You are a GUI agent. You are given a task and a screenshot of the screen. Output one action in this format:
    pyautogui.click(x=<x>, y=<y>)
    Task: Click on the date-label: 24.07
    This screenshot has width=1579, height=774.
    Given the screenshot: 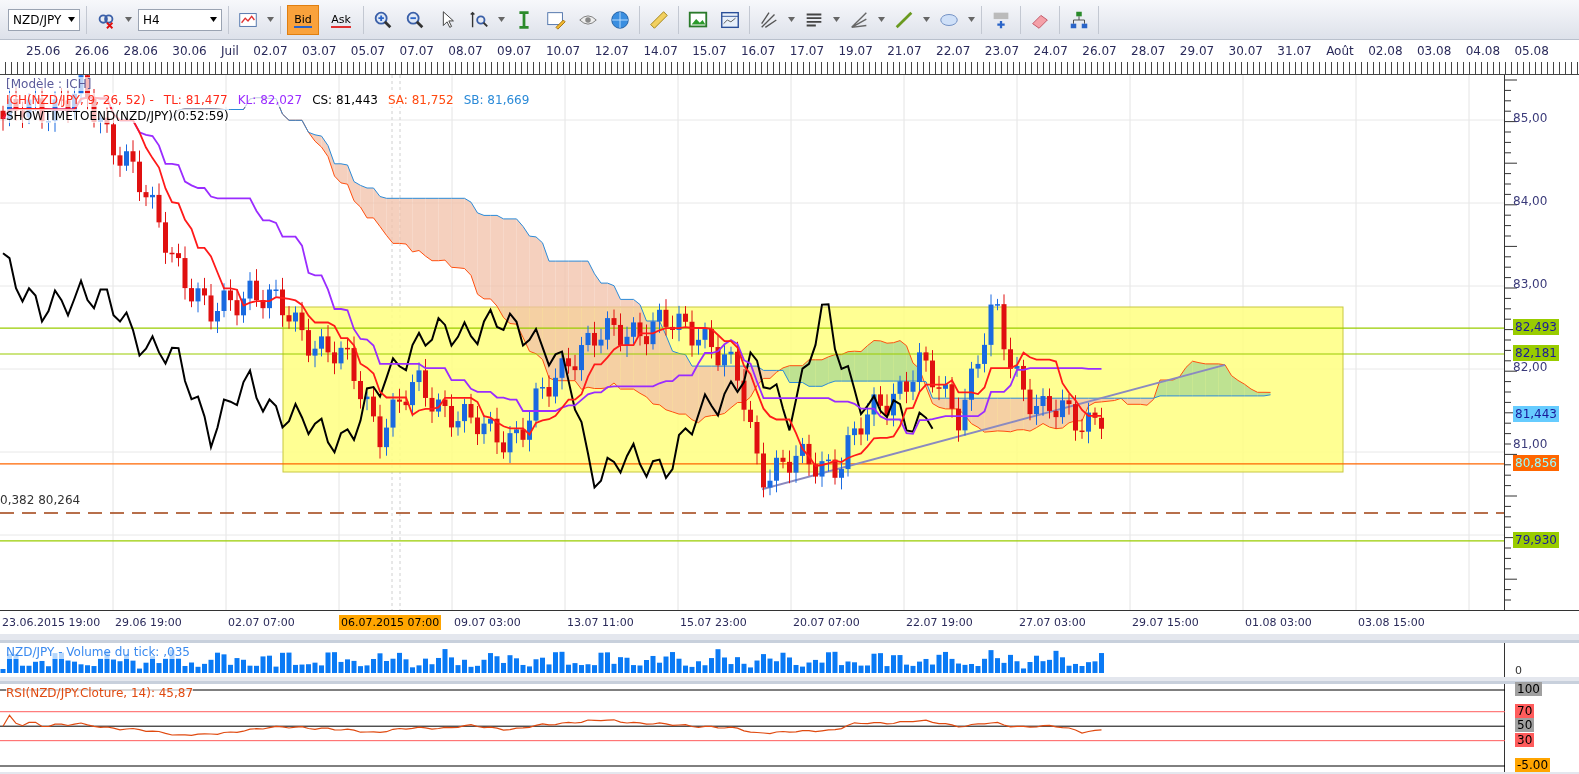 What is the action you would take?
    pyautogui.click(x=1050, y=51)
    